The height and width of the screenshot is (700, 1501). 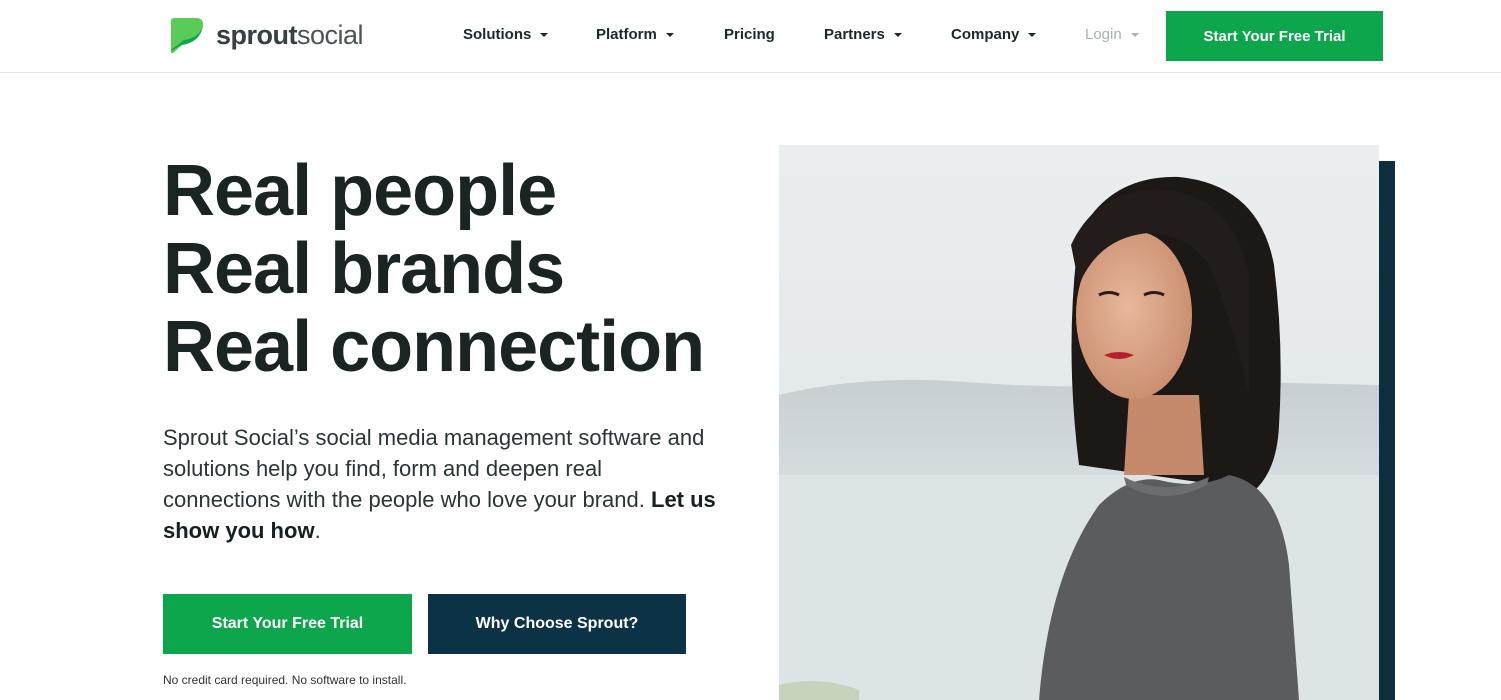 What do you see at coordinates (187, 36) in the screenshot?
I see `sprout-leaf-icon` at bounding box center [187, 36].